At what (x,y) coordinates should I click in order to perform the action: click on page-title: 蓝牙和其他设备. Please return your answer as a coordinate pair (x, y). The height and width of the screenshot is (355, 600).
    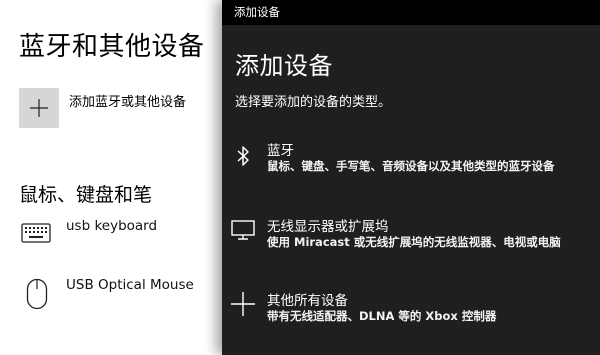
    Looking at the image, I should click on (112, 47).